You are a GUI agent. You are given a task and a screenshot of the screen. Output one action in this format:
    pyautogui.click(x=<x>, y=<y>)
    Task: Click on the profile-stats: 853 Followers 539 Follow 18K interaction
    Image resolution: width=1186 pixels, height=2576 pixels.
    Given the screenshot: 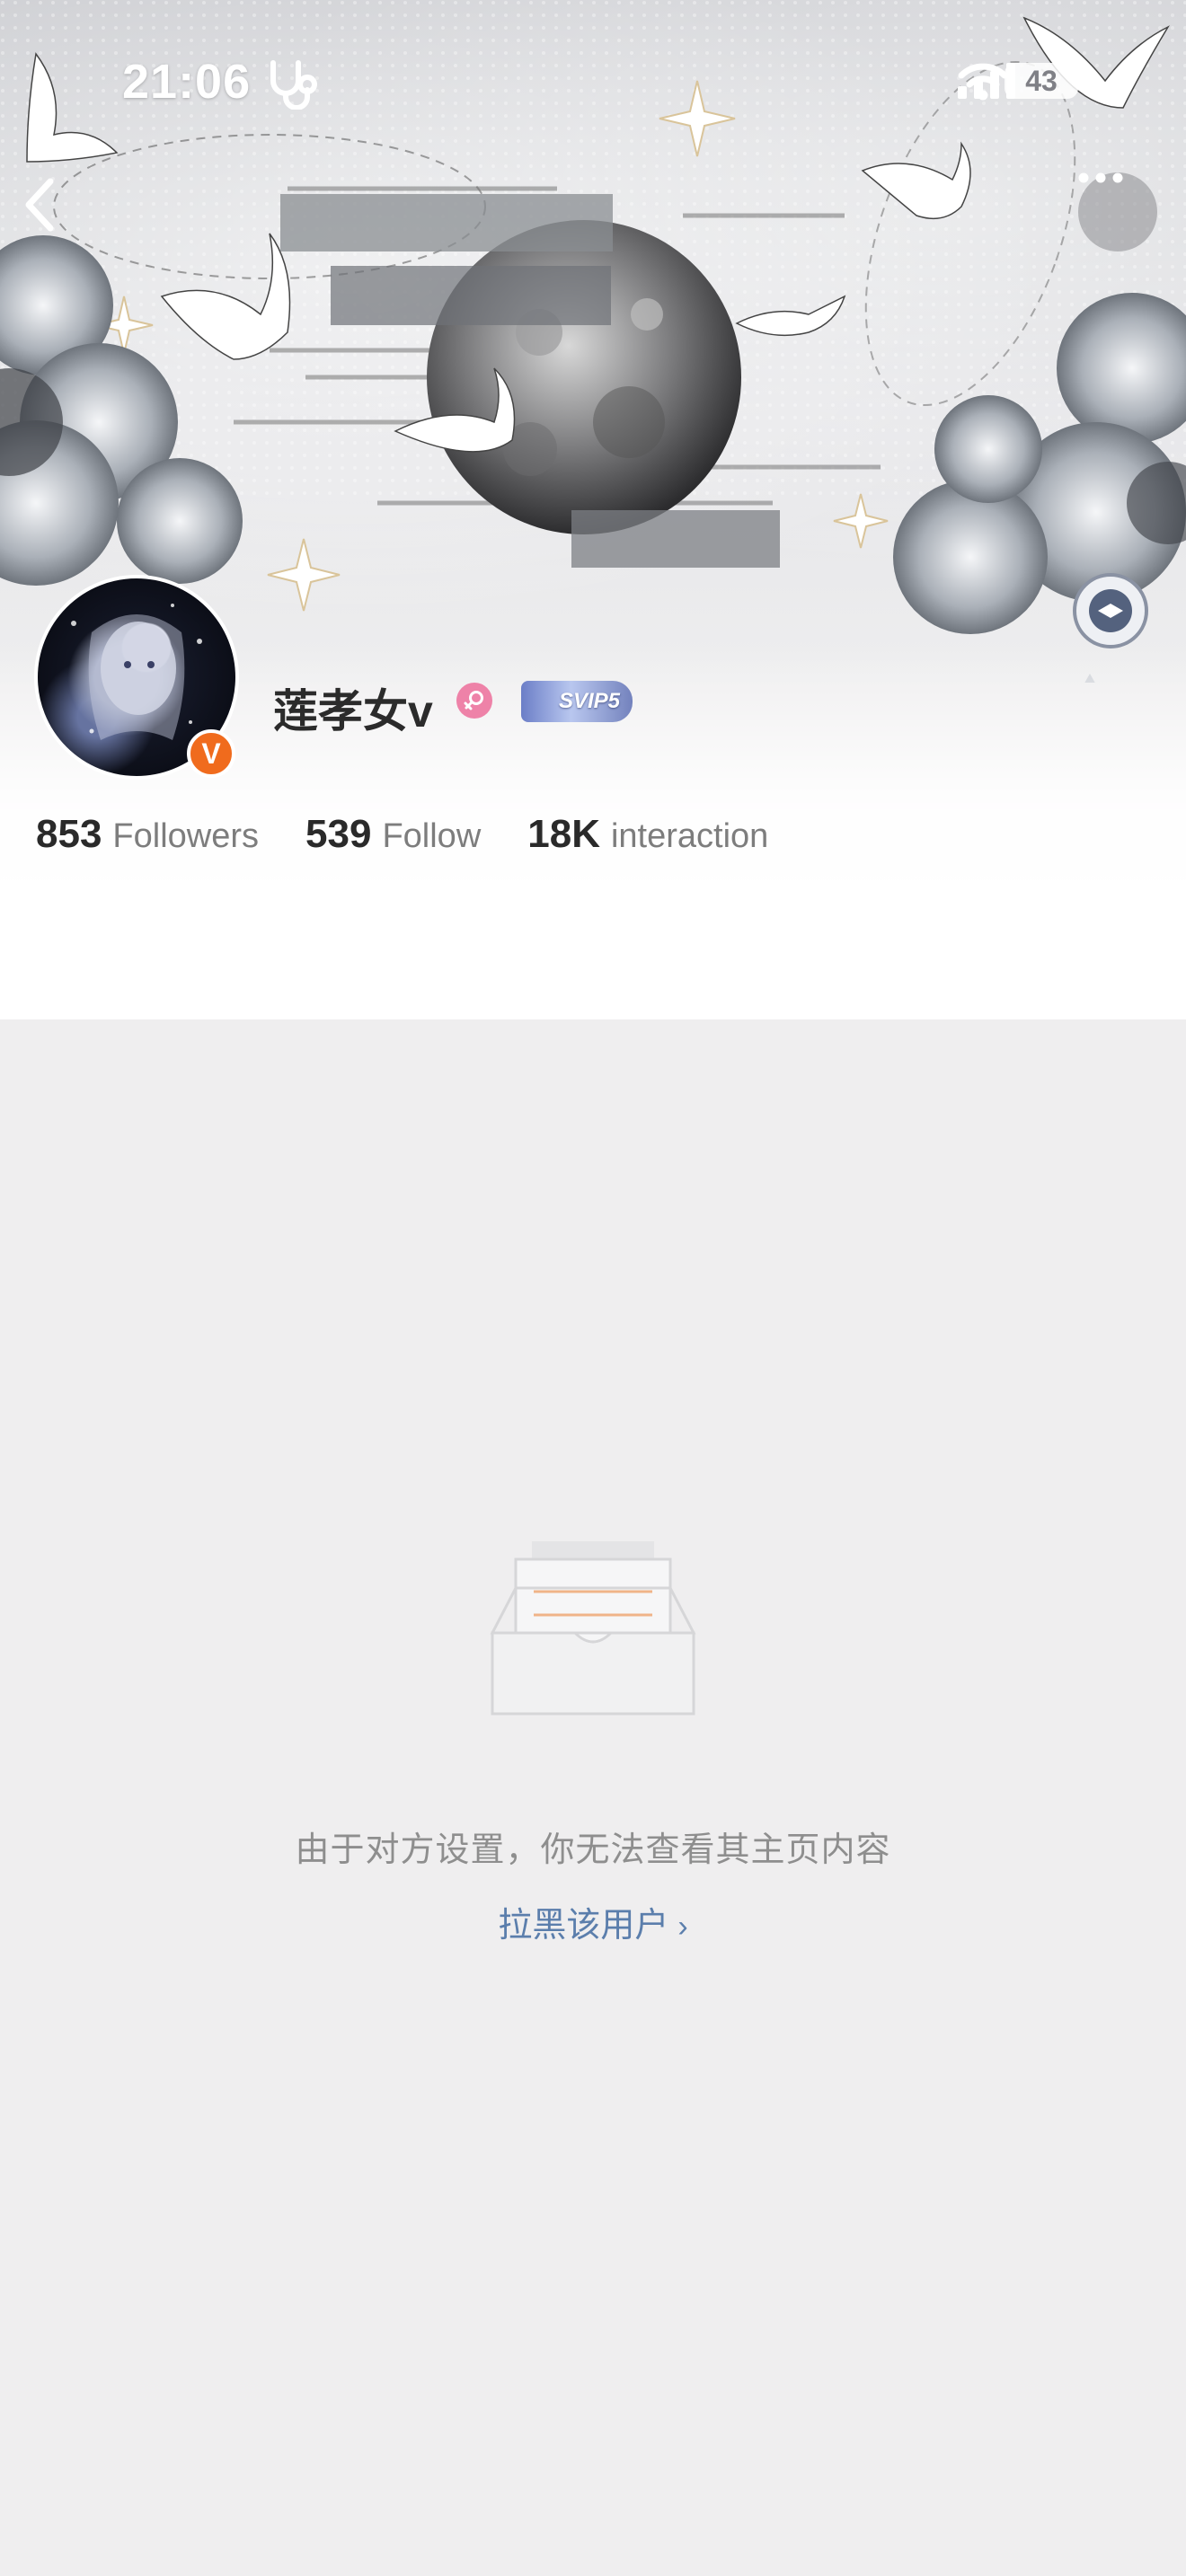 What is the action you would take?
    pyautogui.click(x=402, y=834)
    